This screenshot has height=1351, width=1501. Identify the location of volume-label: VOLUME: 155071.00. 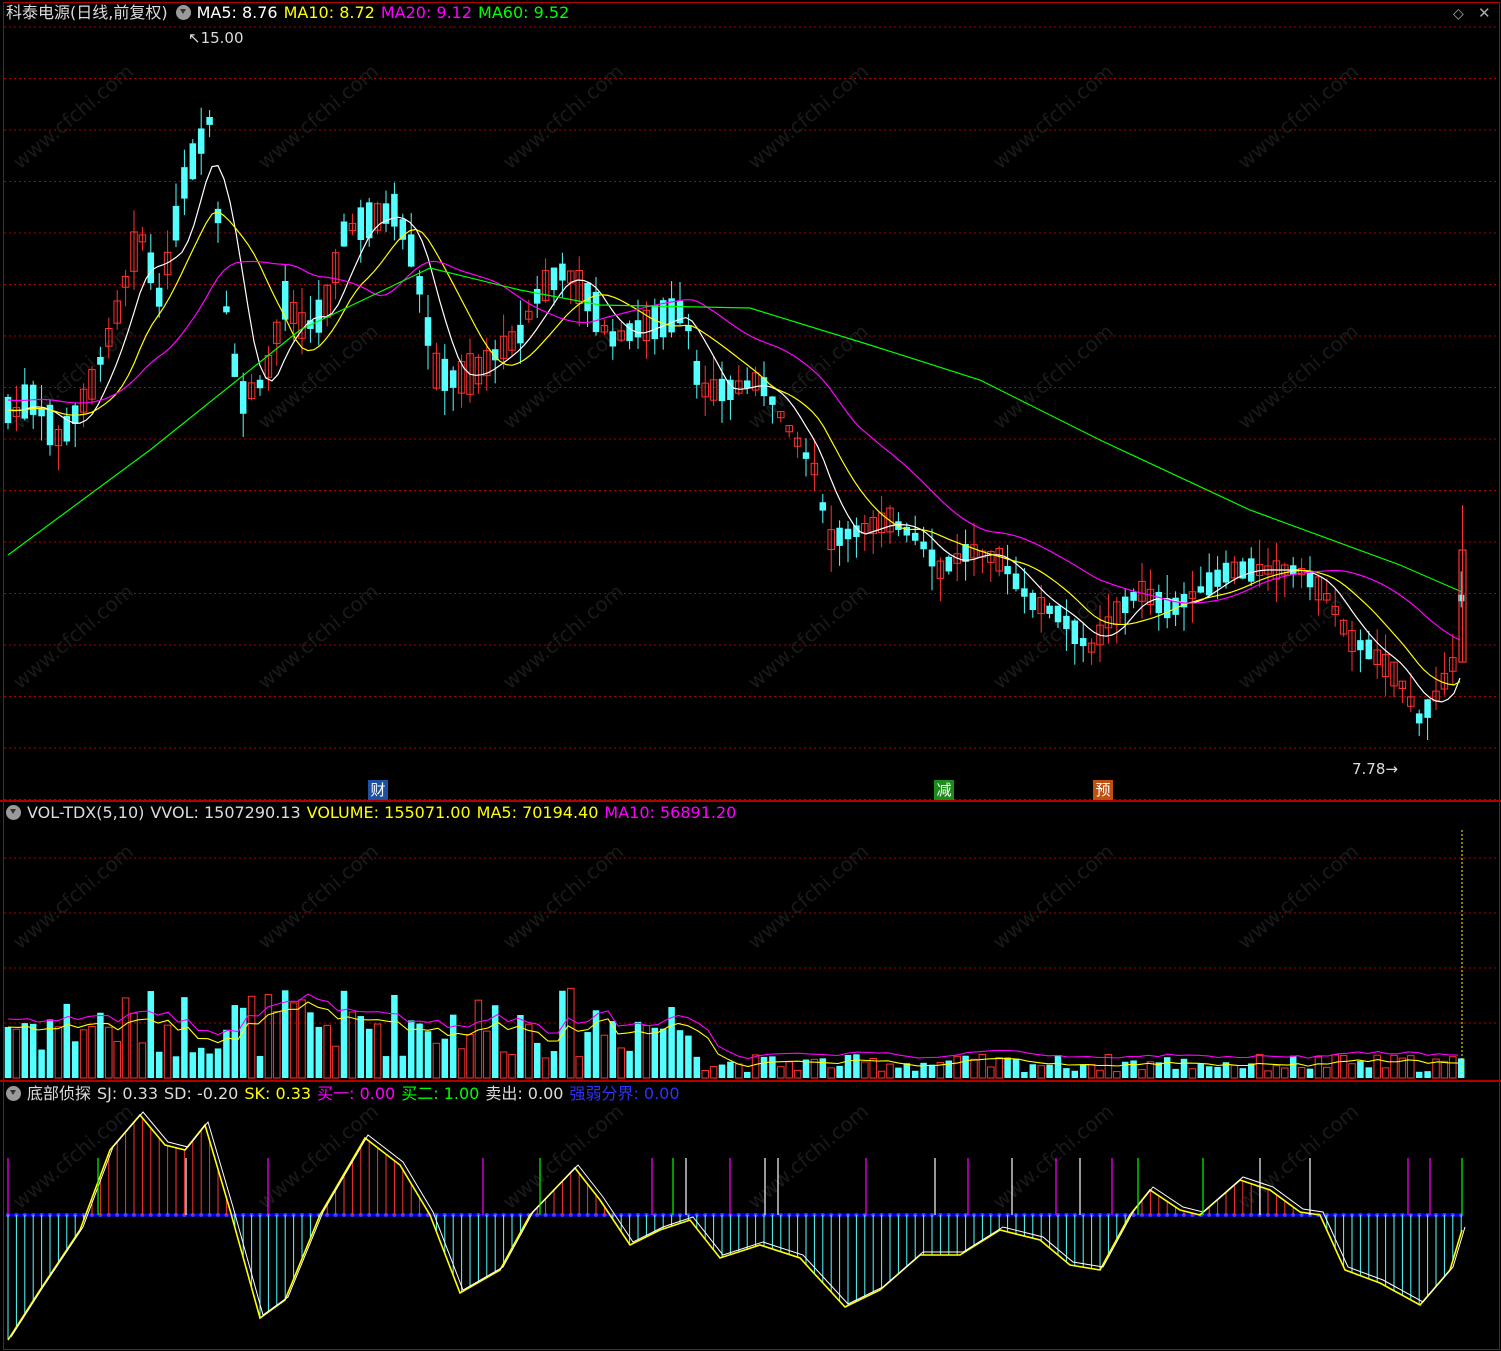
(388, 812).